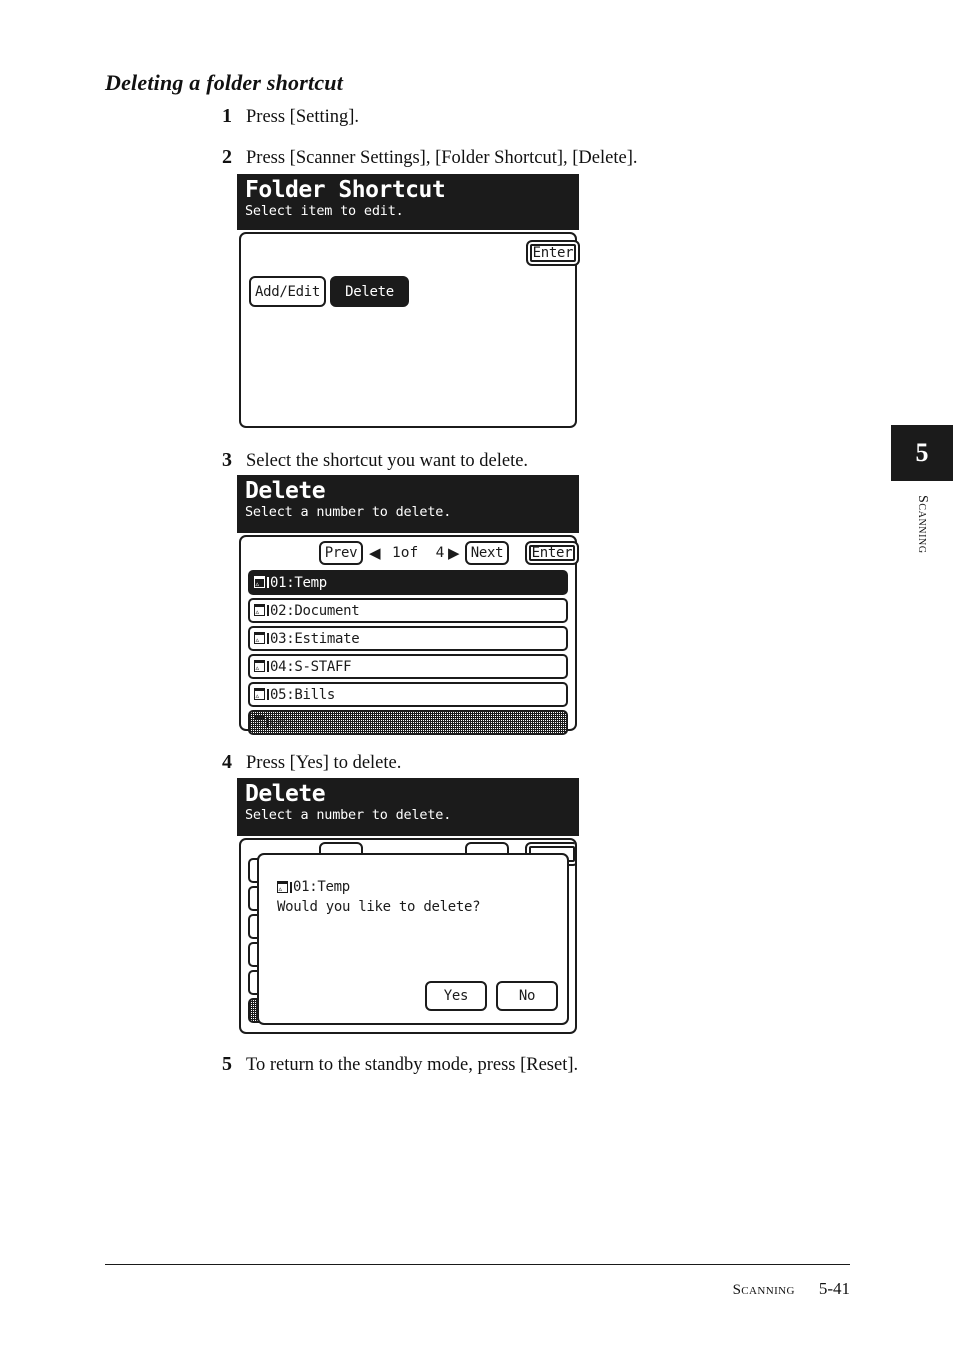  What do you see at coordinates (287, 291) in the screenshot?
I see `add-edit-button: Add/Edit` at bounding box center [287, 291].